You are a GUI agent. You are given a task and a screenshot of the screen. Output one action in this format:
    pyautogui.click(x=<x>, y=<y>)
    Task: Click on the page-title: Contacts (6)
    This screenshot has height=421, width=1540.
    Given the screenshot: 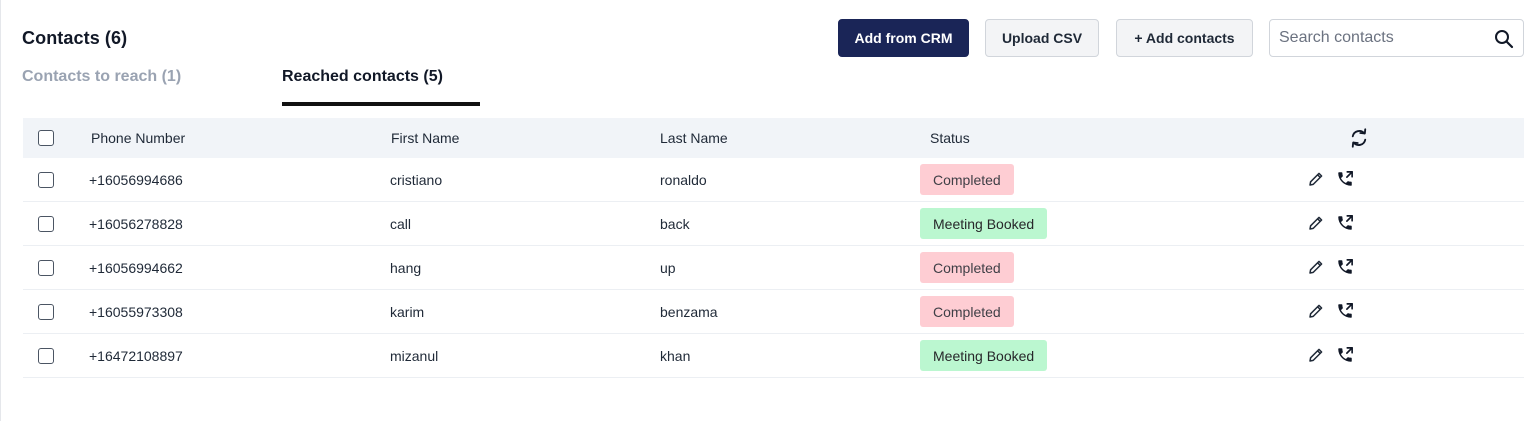 What is the action you would take?
    pyautogui.click(x=75, y=38)
    